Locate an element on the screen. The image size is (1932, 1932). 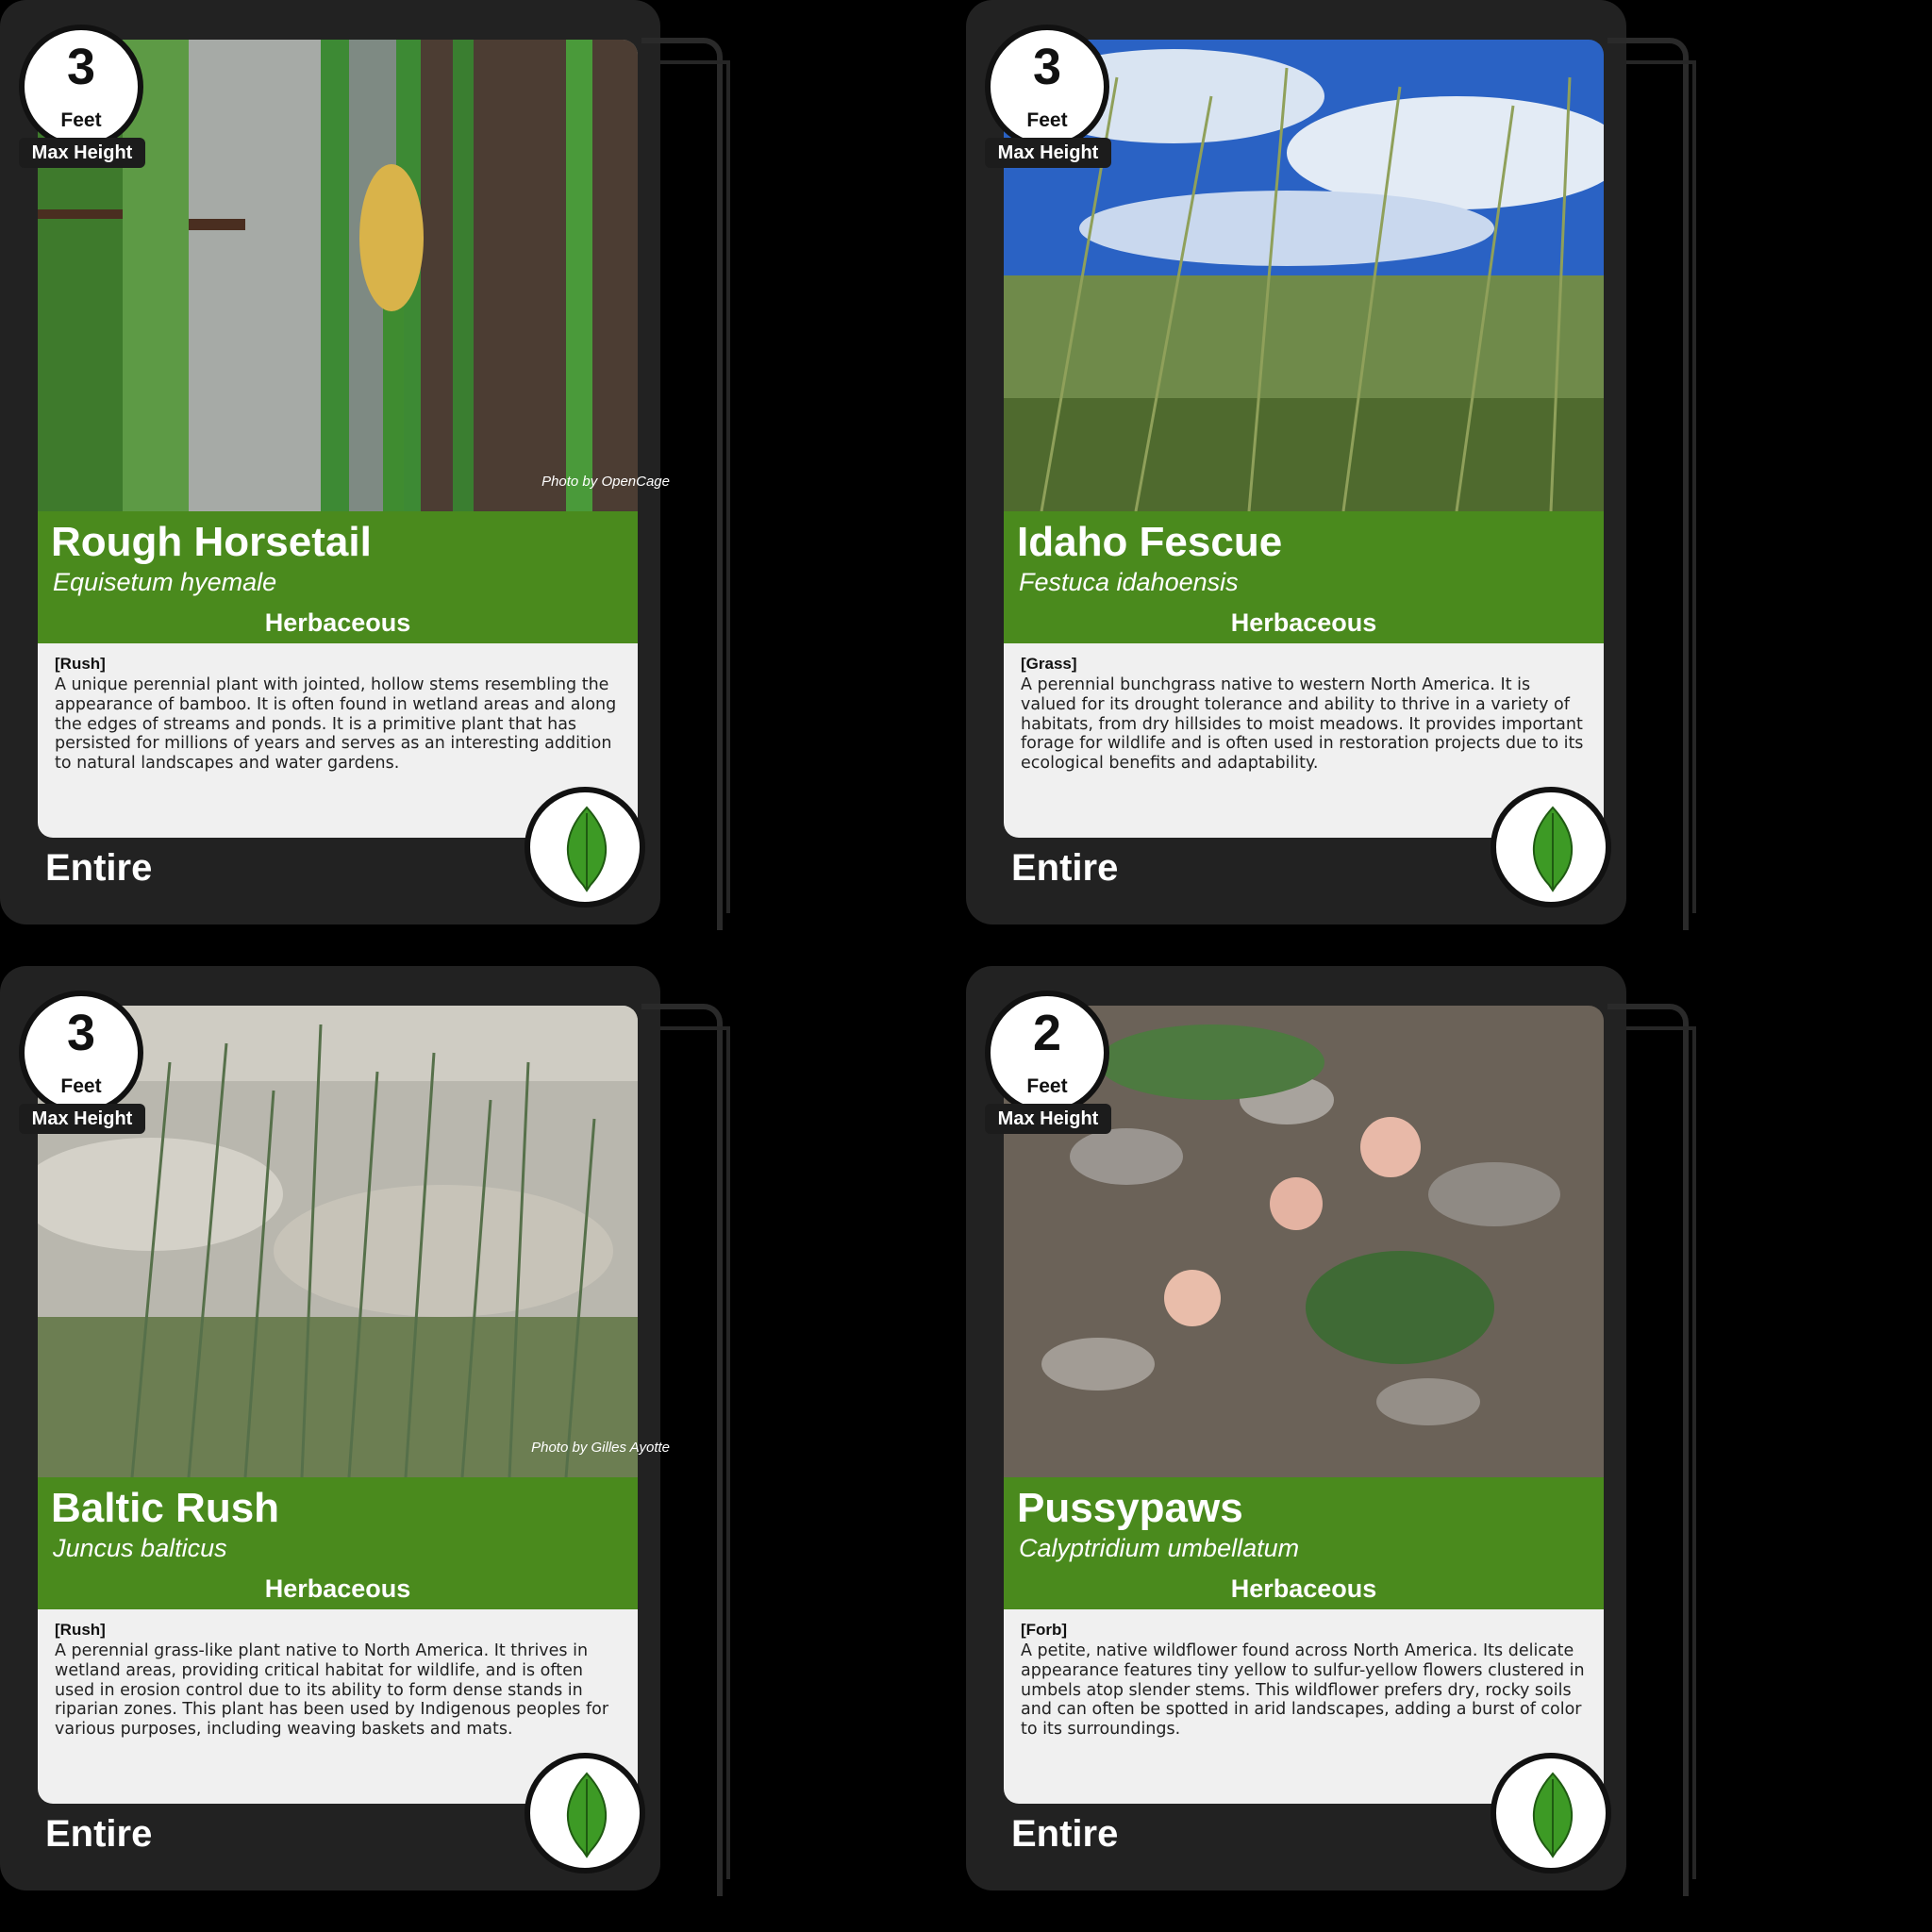
plant-category: [Forb] is located at coordinates (1044, 1630).